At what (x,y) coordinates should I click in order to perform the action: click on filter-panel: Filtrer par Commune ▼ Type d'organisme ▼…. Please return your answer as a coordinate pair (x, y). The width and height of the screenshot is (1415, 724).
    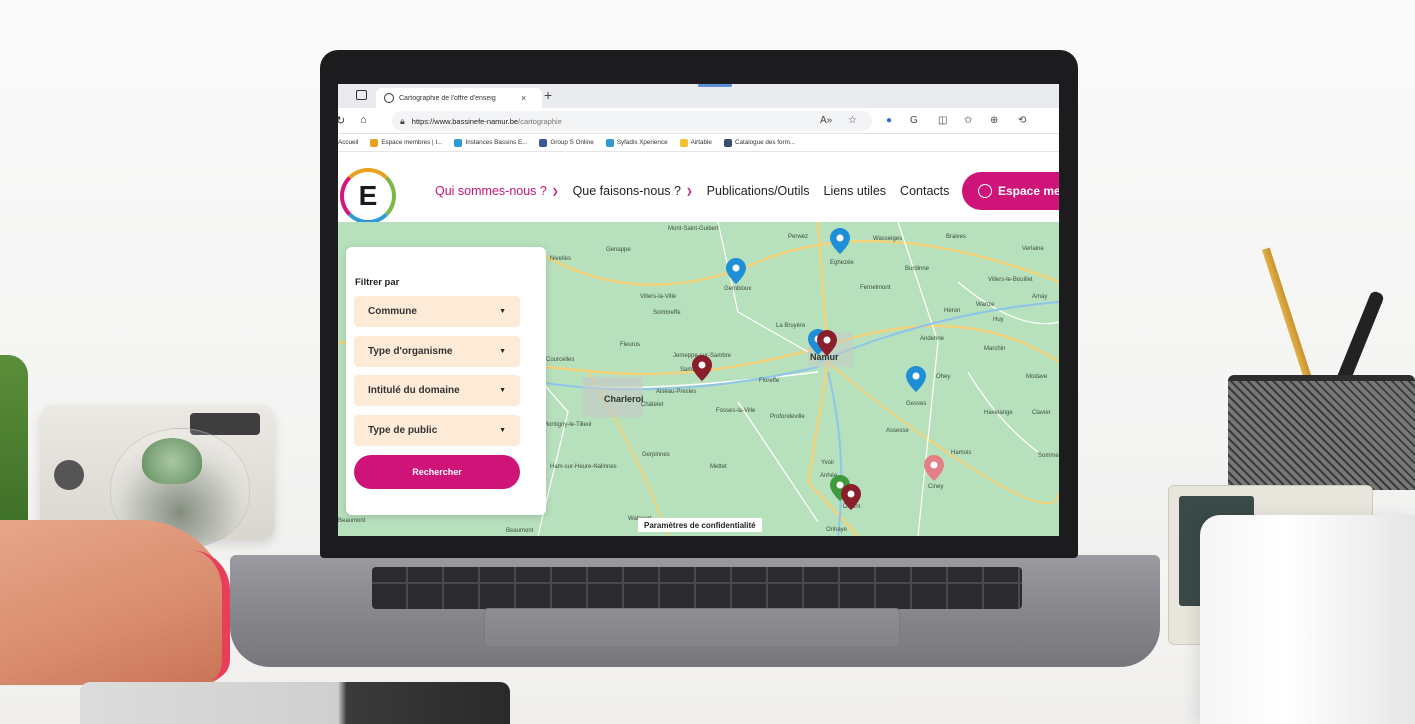
    Looking at the image, I should click on (446, 381).